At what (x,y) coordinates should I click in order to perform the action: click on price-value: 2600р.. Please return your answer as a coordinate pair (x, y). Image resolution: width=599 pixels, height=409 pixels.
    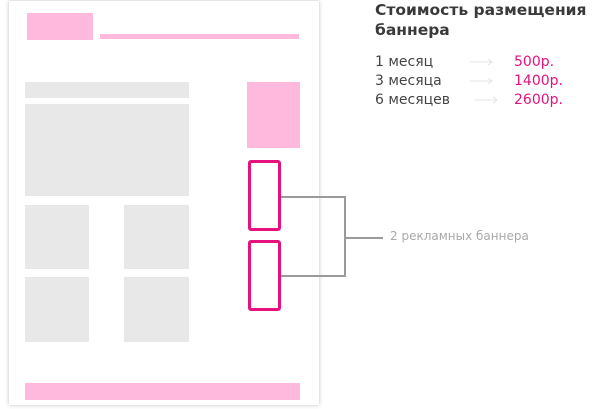
    Looking at the image, I should click on (538, 100).